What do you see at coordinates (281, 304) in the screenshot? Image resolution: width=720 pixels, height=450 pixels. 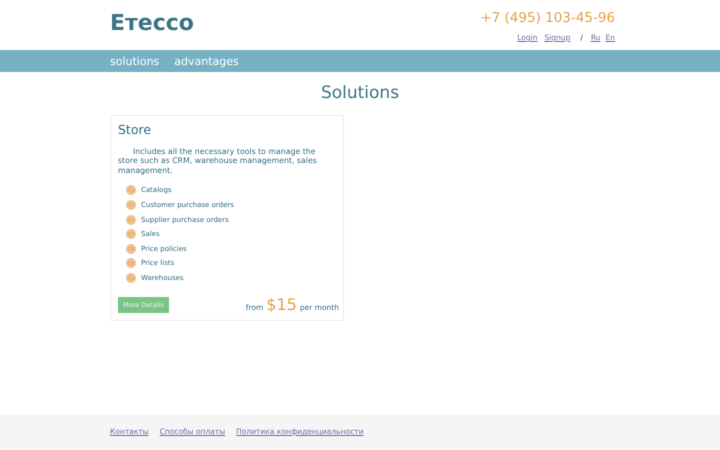 I see `price: $15` at bounding box center [281, 304].